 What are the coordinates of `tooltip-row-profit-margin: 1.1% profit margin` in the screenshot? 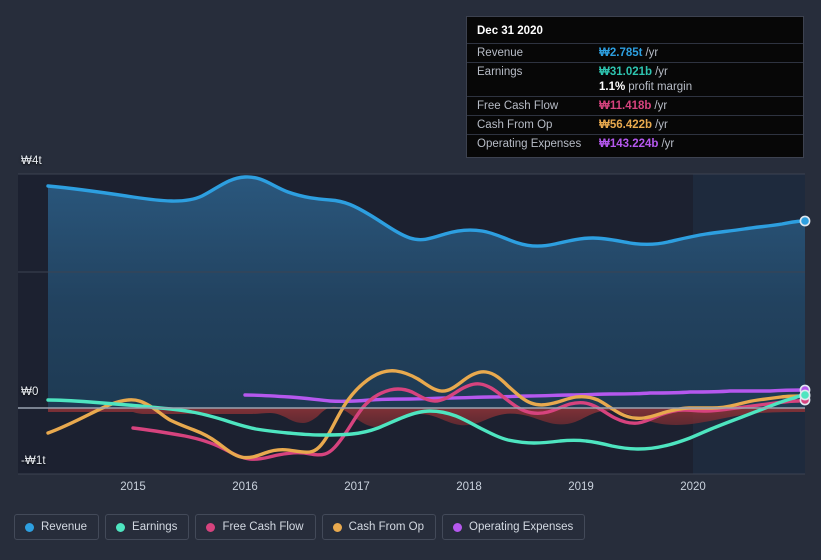 It's located at (635, 88).